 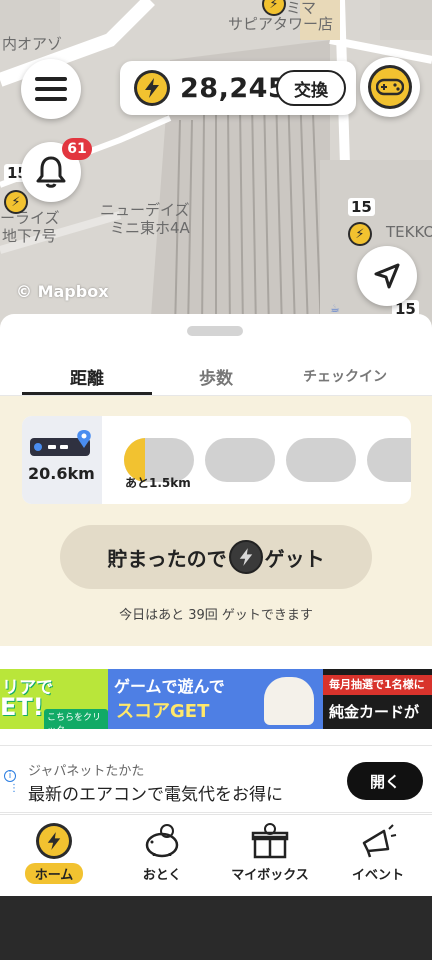 I want to click on cat-mascot-icon, so click(x=289, y=701).